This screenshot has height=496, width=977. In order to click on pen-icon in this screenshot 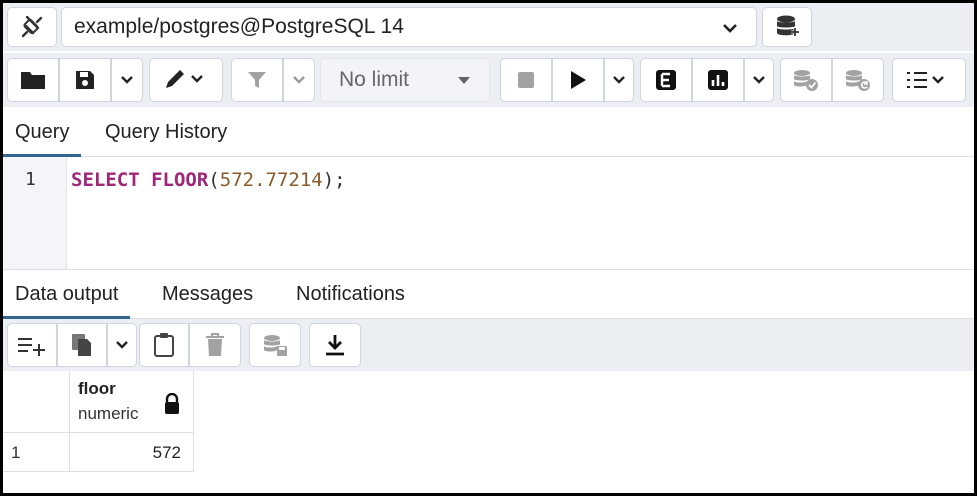, I will do `click(184, 79)`.